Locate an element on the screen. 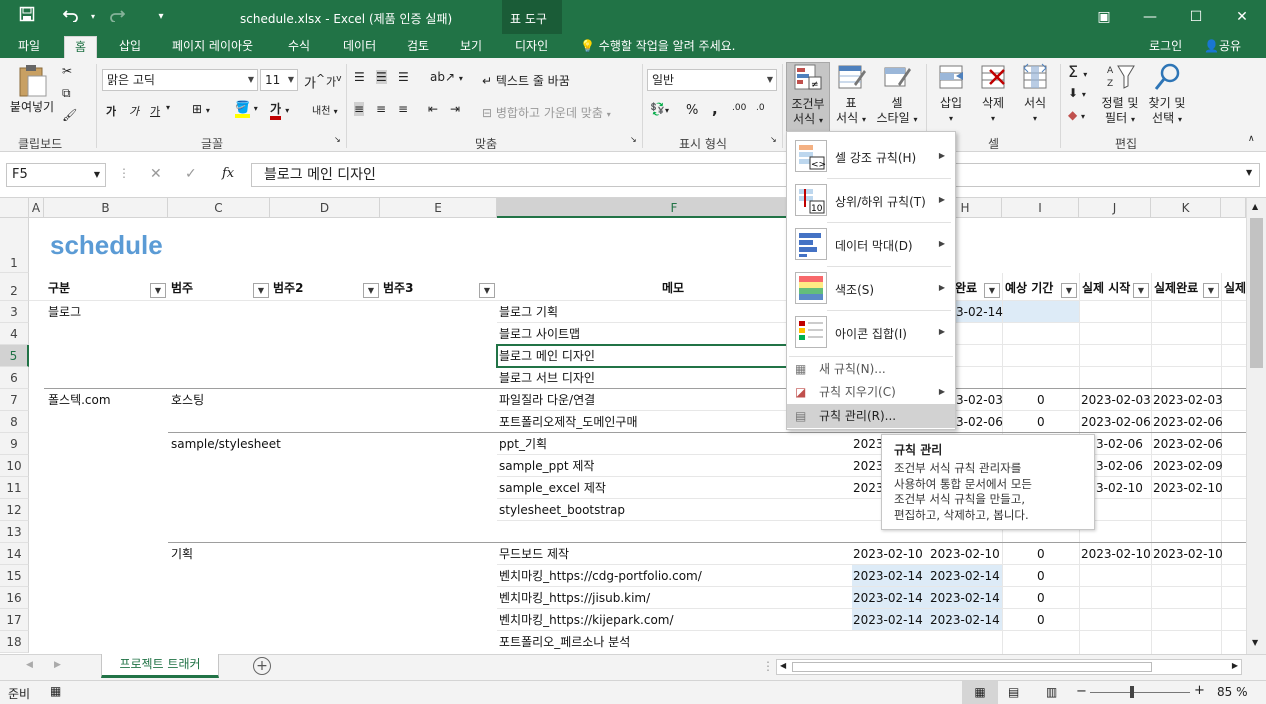  wrap-text-button: ↵ 텍스트 줄 바꿈 is located at coordinates (526, 80).